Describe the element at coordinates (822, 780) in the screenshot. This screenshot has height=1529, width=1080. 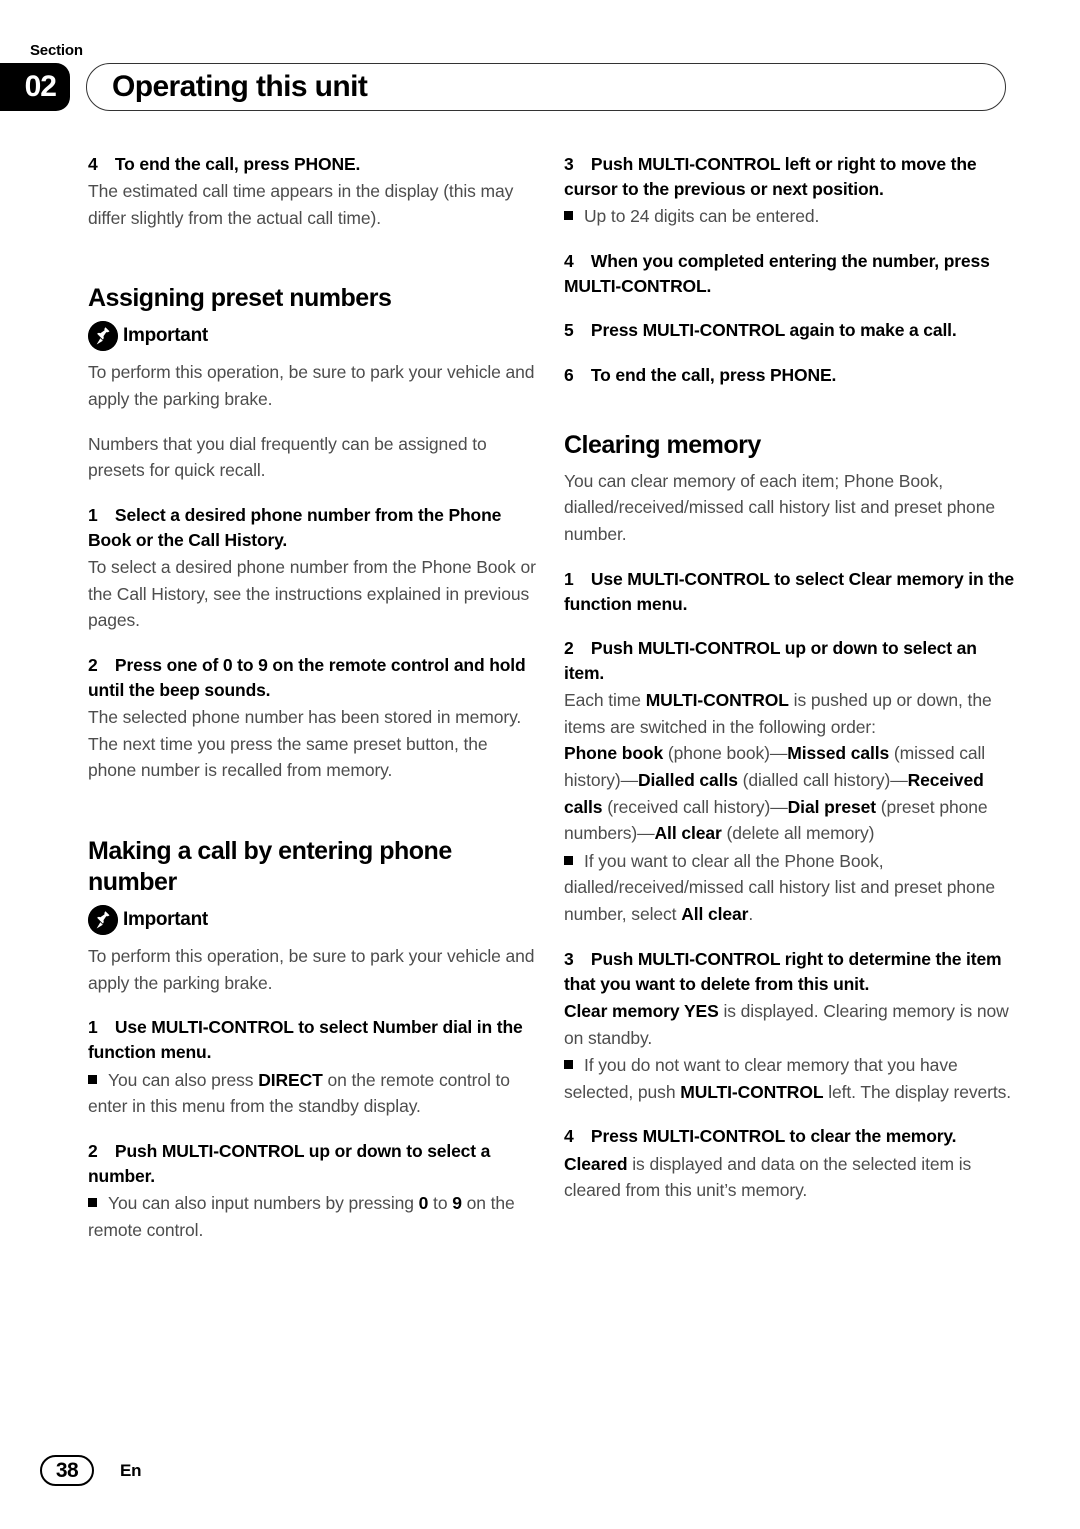
I see `order-item-dialled-calls-desc: (dialled call history)—` at that location.